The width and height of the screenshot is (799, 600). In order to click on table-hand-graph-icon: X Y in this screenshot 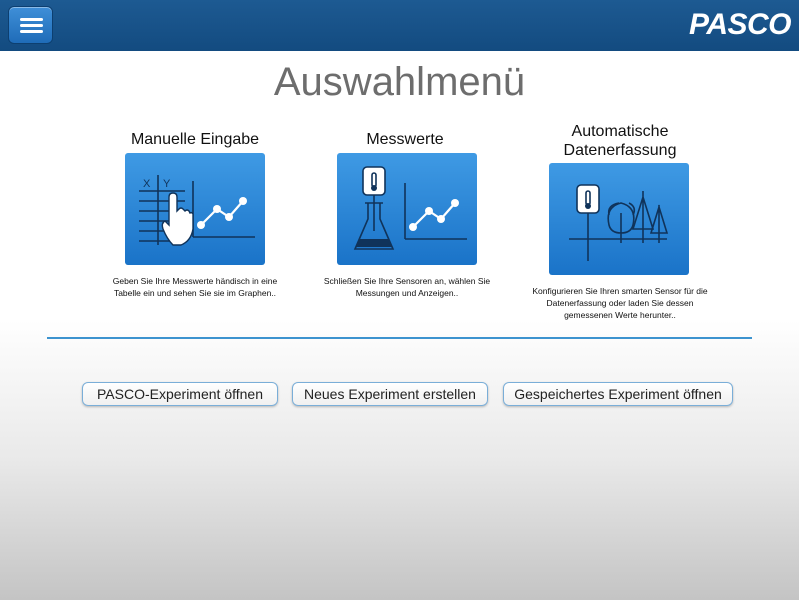, I will do `click(195, 209)`.